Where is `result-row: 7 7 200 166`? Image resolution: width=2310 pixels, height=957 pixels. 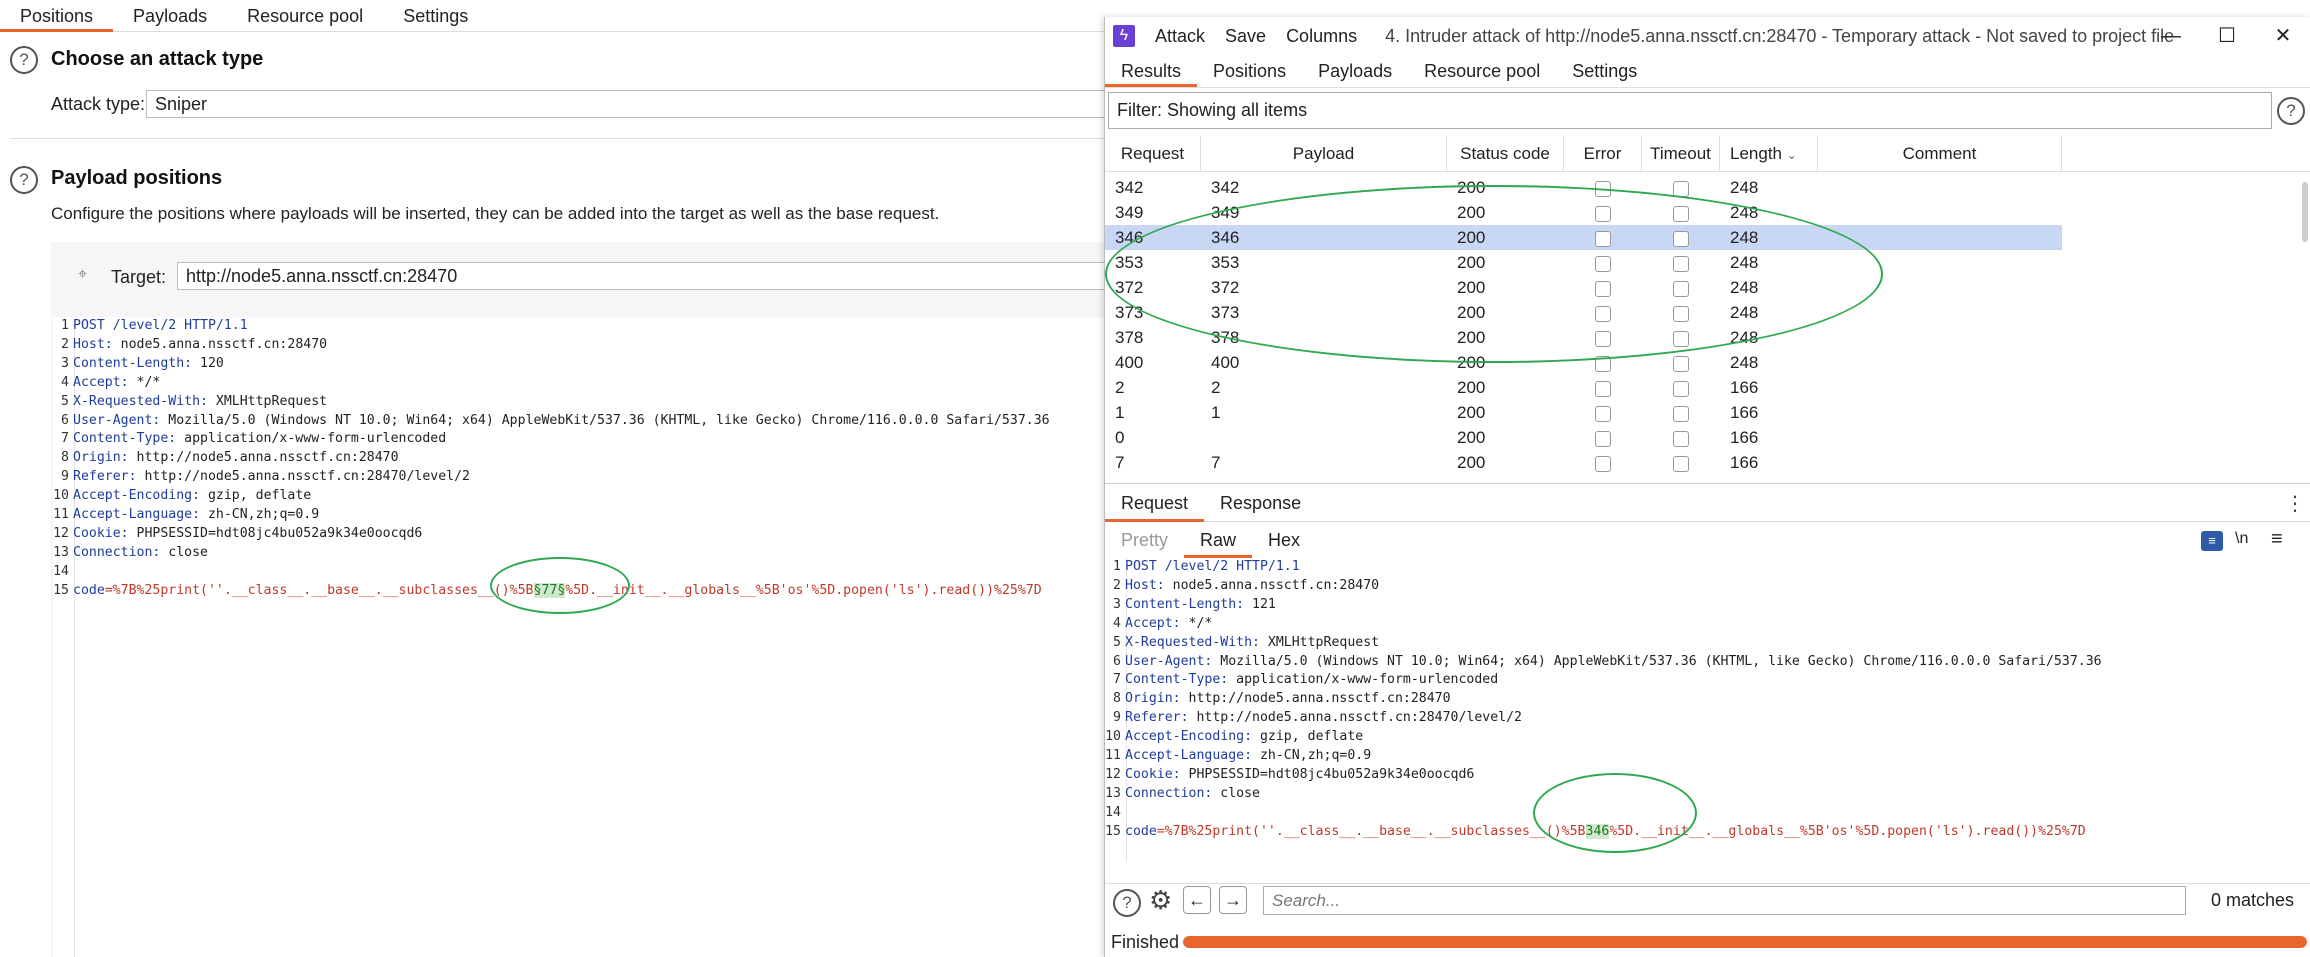
result-row: 7 7 200 166 is located at coordinates (1583, 462).